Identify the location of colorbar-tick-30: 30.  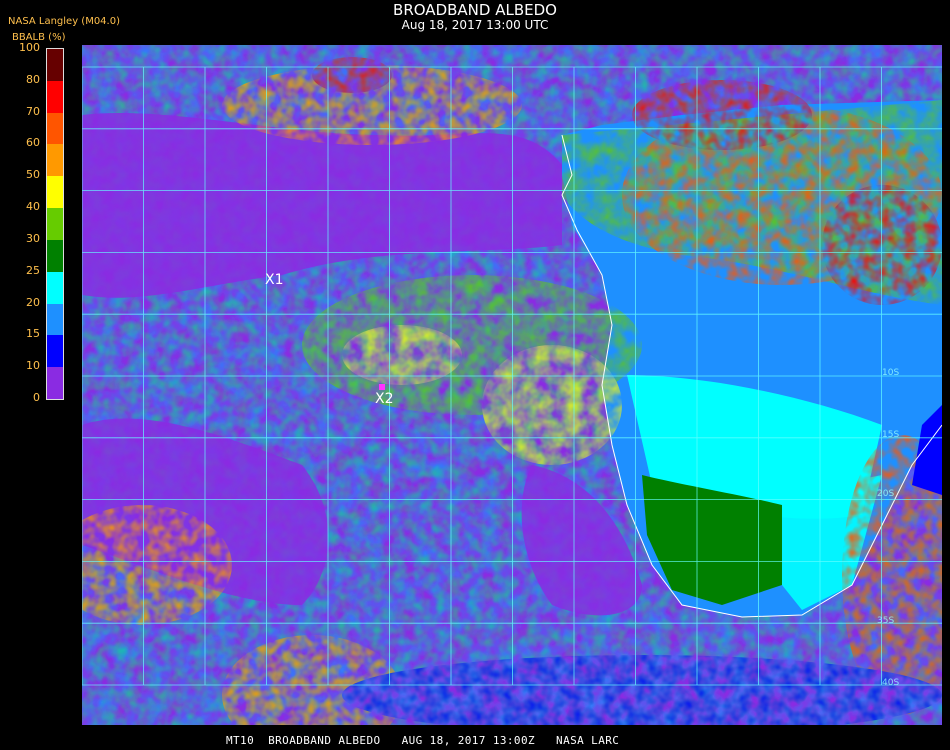
(33, 238).